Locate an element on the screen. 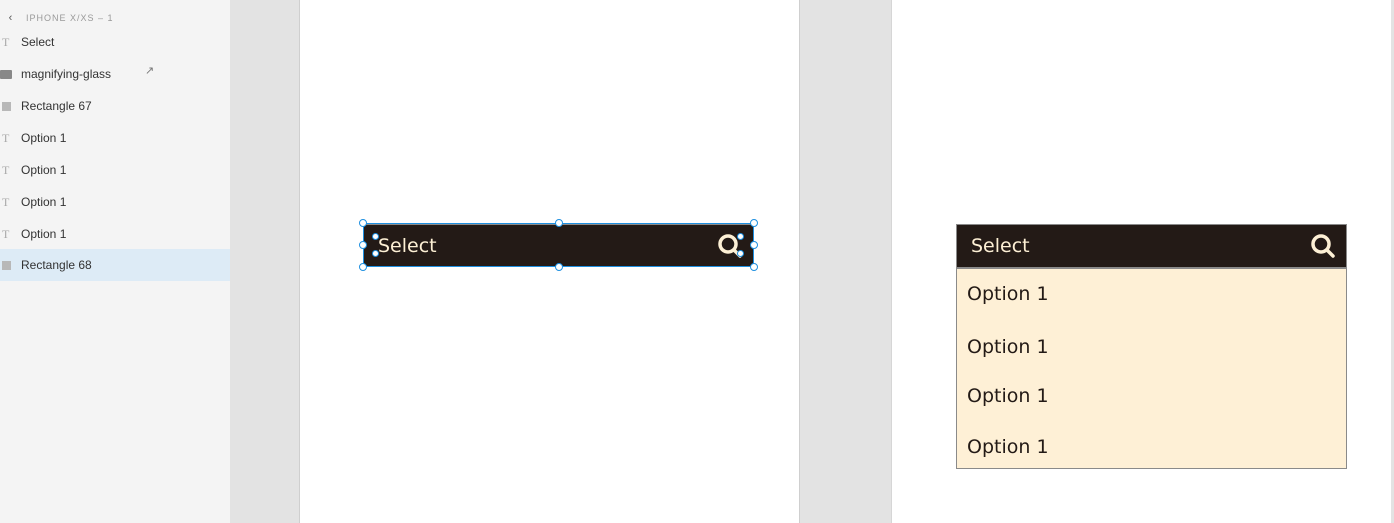  magnifying-glass-icon is located at coordinates (1323, 246).